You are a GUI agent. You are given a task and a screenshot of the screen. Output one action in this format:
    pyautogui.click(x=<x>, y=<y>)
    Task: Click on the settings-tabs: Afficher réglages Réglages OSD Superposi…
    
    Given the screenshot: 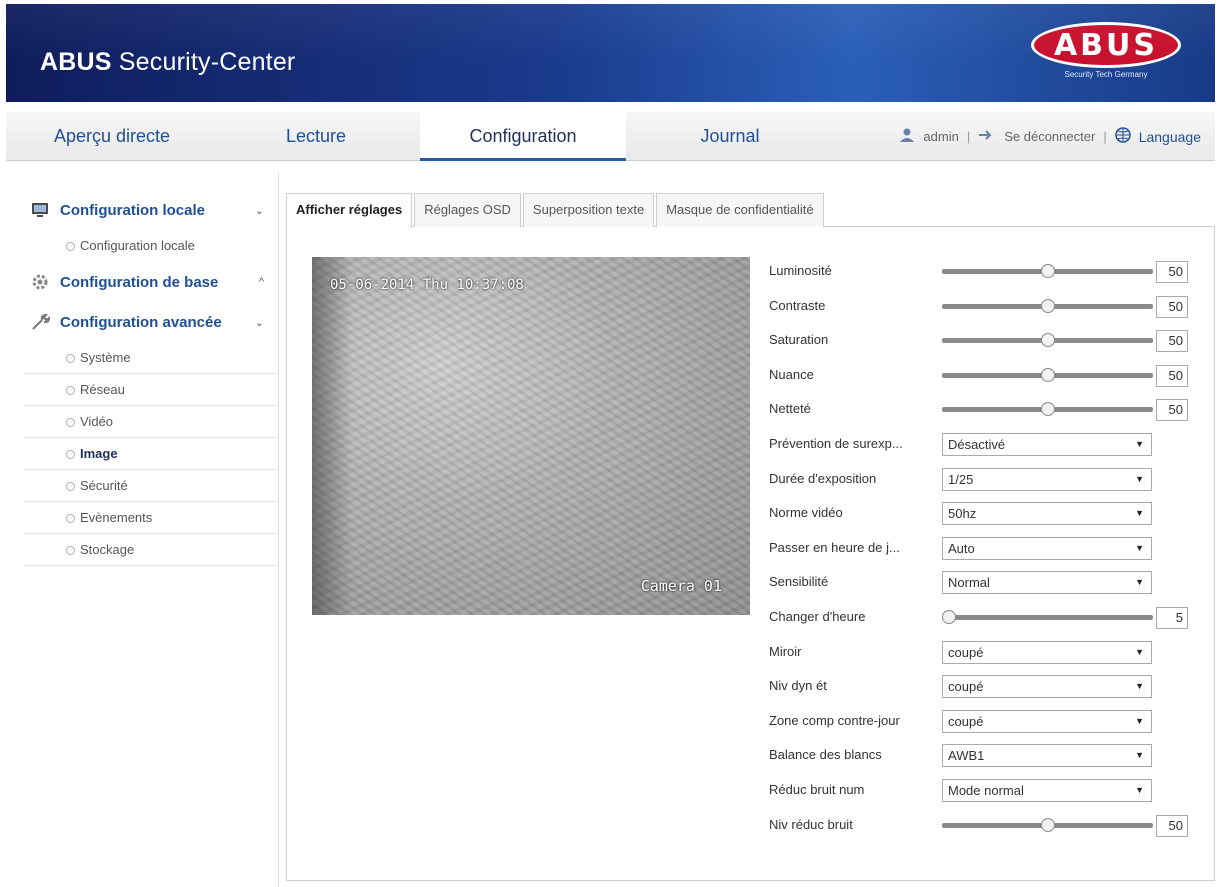 What is the action you would take?
    pyautogui.click(x=556, y=210)
    